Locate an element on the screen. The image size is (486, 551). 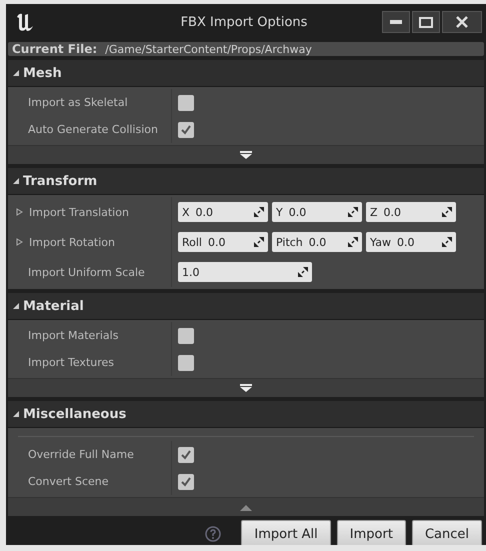
section-title: Mesh is located at coordinates (42, 73).